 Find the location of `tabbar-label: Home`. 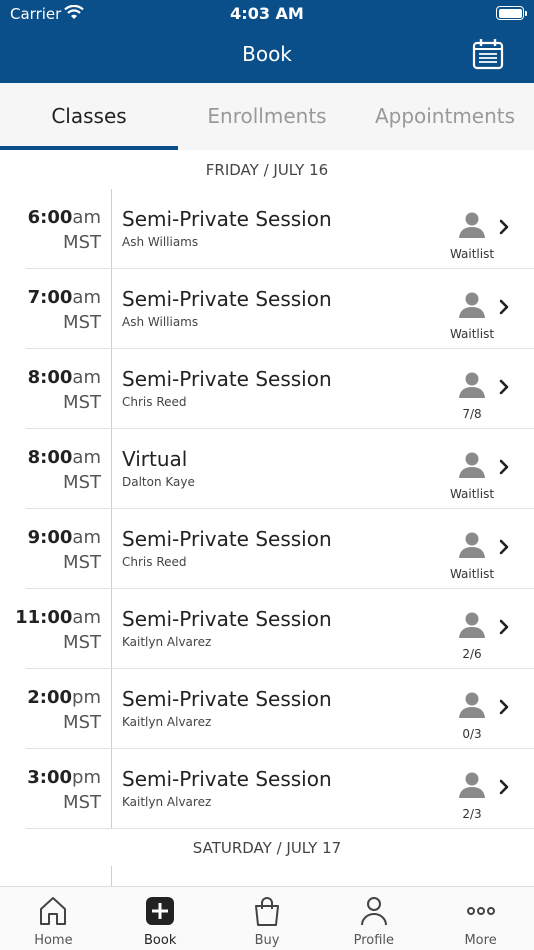

tabbar-label: Home is located at coordinates (53, 940).